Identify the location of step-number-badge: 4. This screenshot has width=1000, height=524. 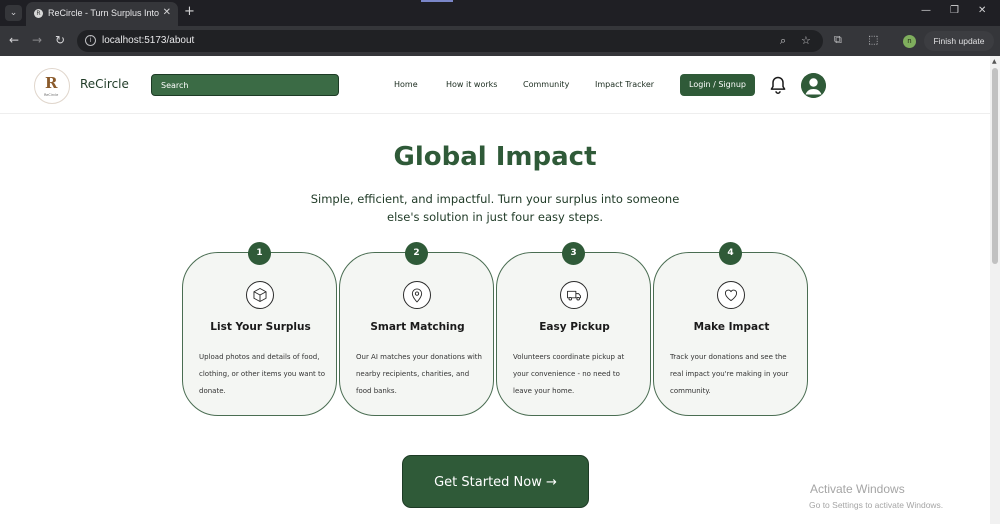
(730, 253).